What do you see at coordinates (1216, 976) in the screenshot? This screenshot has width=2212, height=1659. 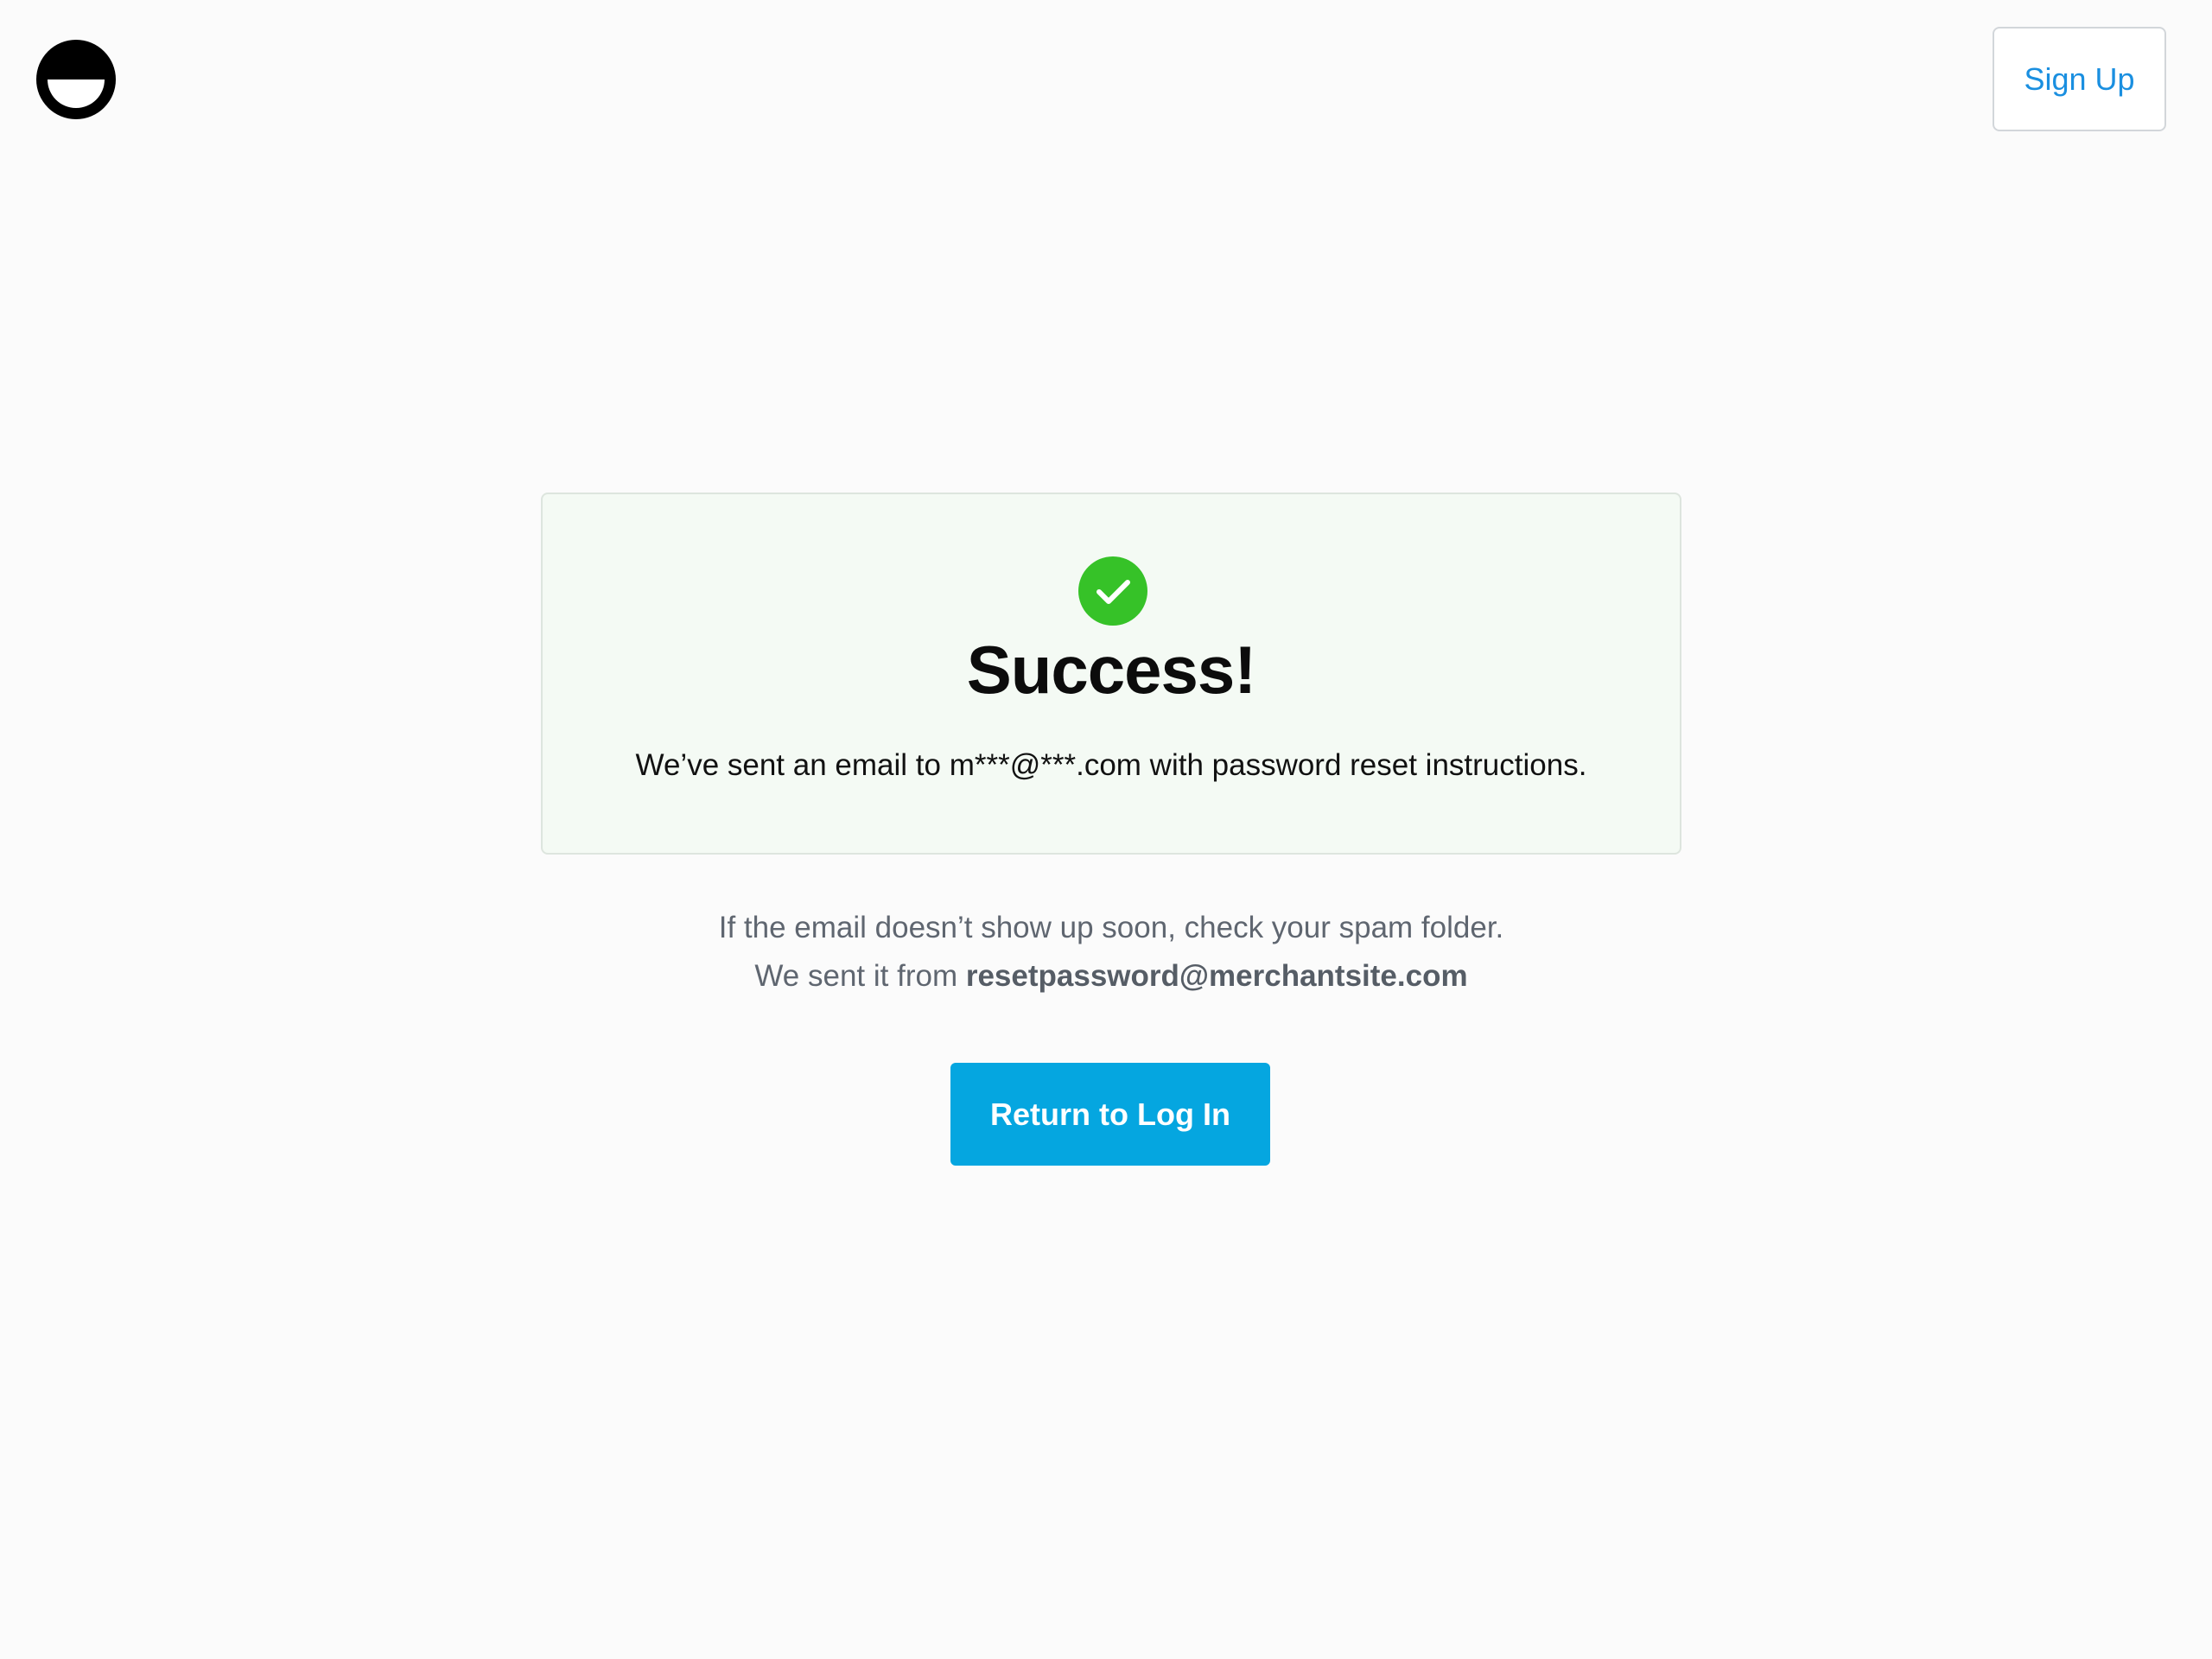 I see `sender-email: resetpassword@merchantsite.com` at bounding box center [1216, 976].